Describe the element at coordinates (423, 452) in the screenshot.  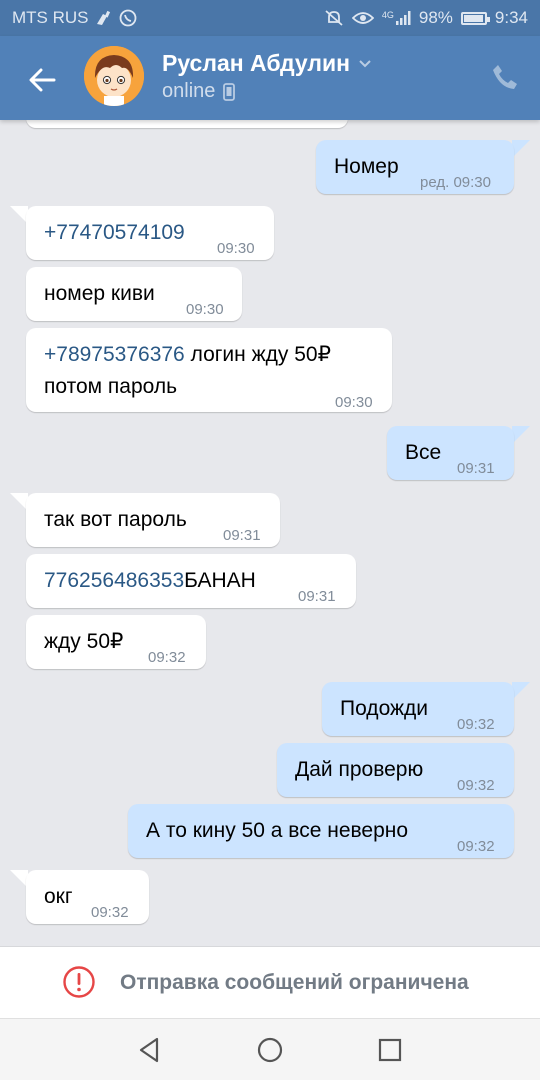
I see `message-text: Все` at that location.